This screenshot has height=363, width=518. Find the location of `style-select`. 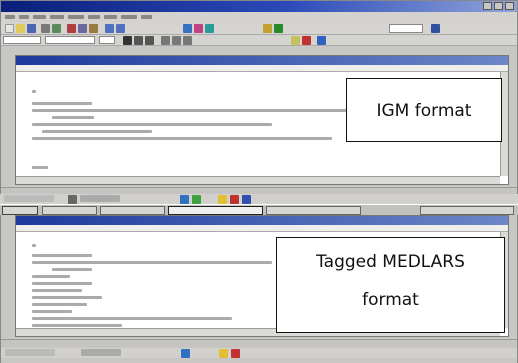

style-select is located at coordinates (22, 40).